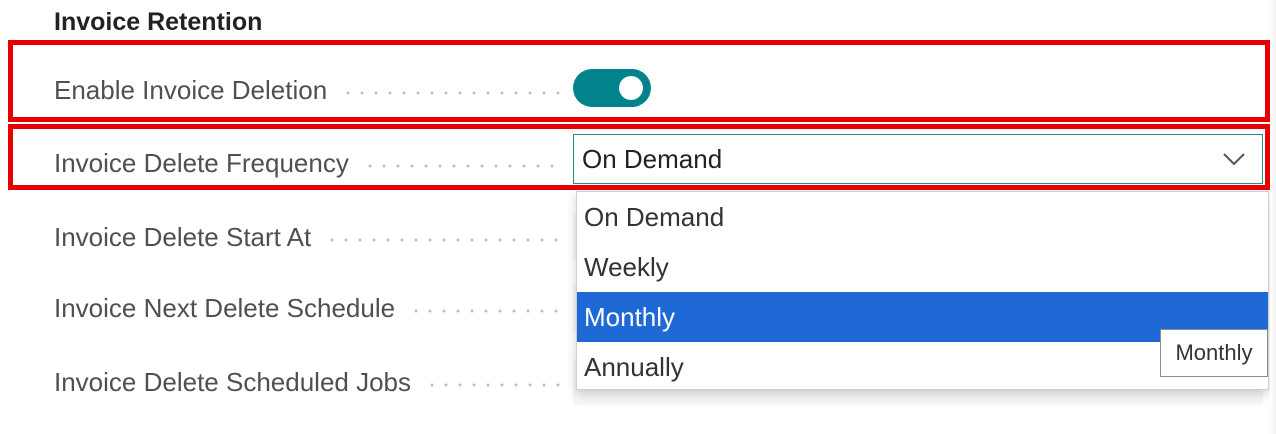 This screenshot has width=1276, height=434. Describe the element at coordinates (183, 236) in the screenshot. I see `invoice-delete-start-at-text: Invoice Delete Start At` at that location.